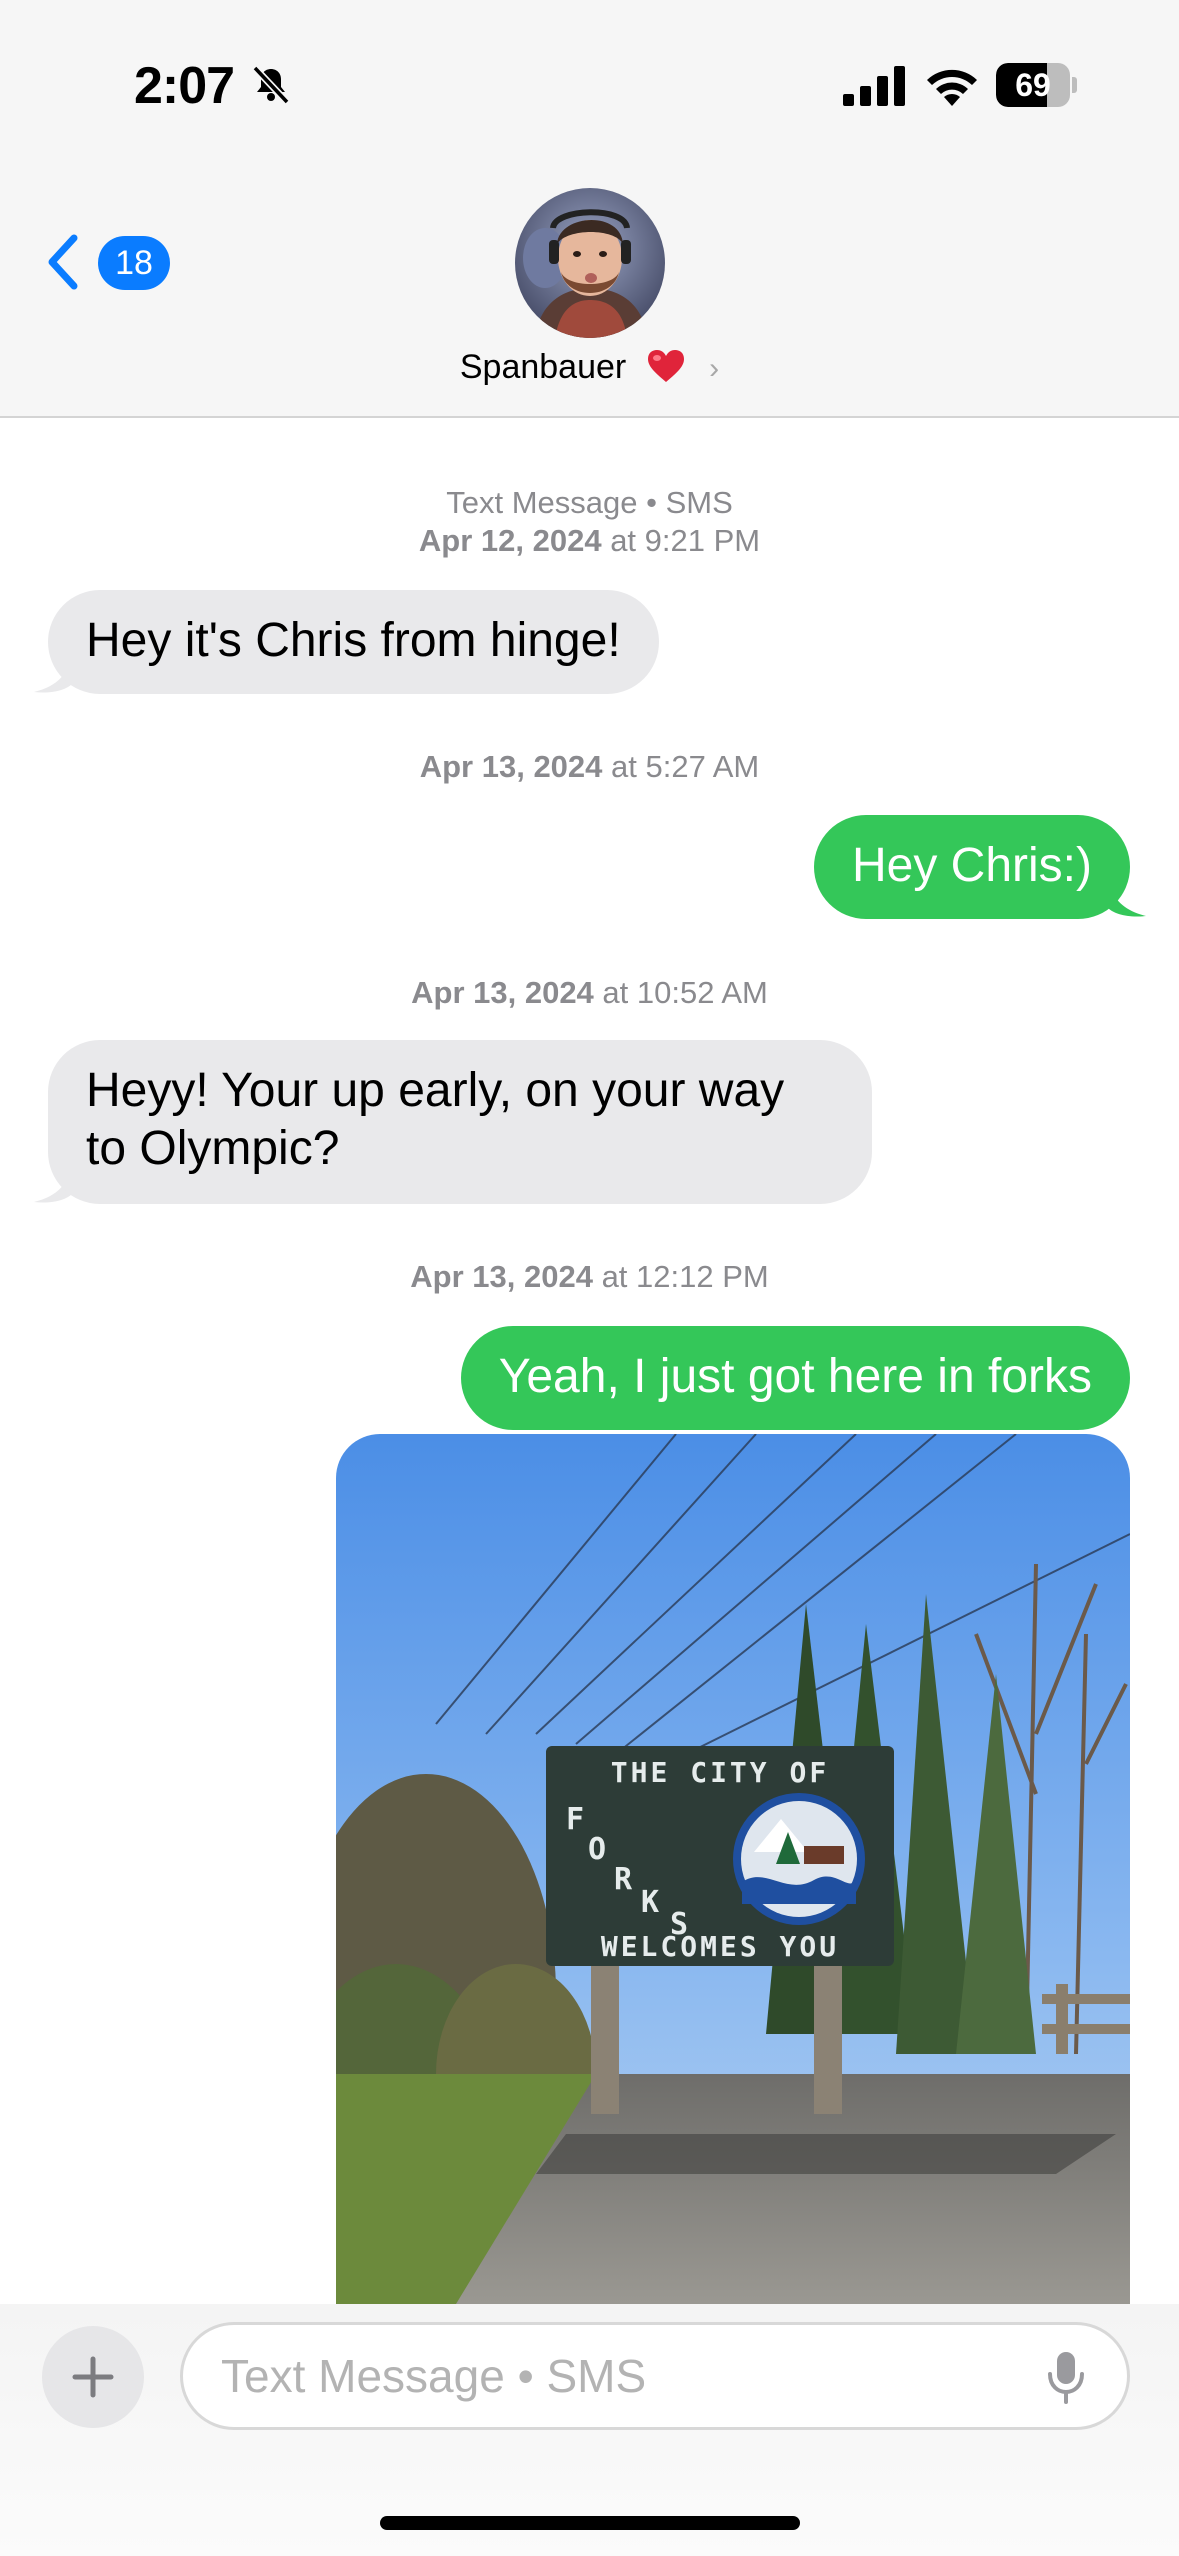 The image size is (1179, 2556). Describe the element at coordinates (184, 86) in the screenshot. I see `status-time: 2:07` at that location.